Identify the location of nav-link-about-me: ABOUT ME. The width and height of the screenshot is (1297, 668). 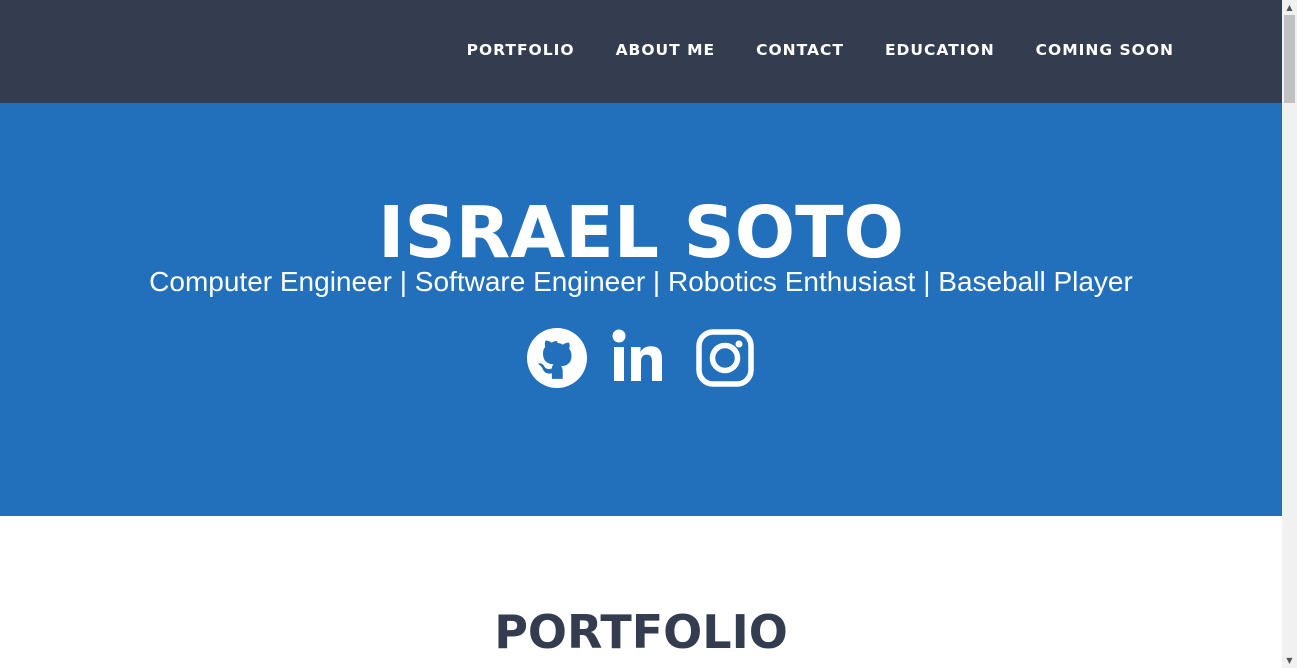
(666, 50).